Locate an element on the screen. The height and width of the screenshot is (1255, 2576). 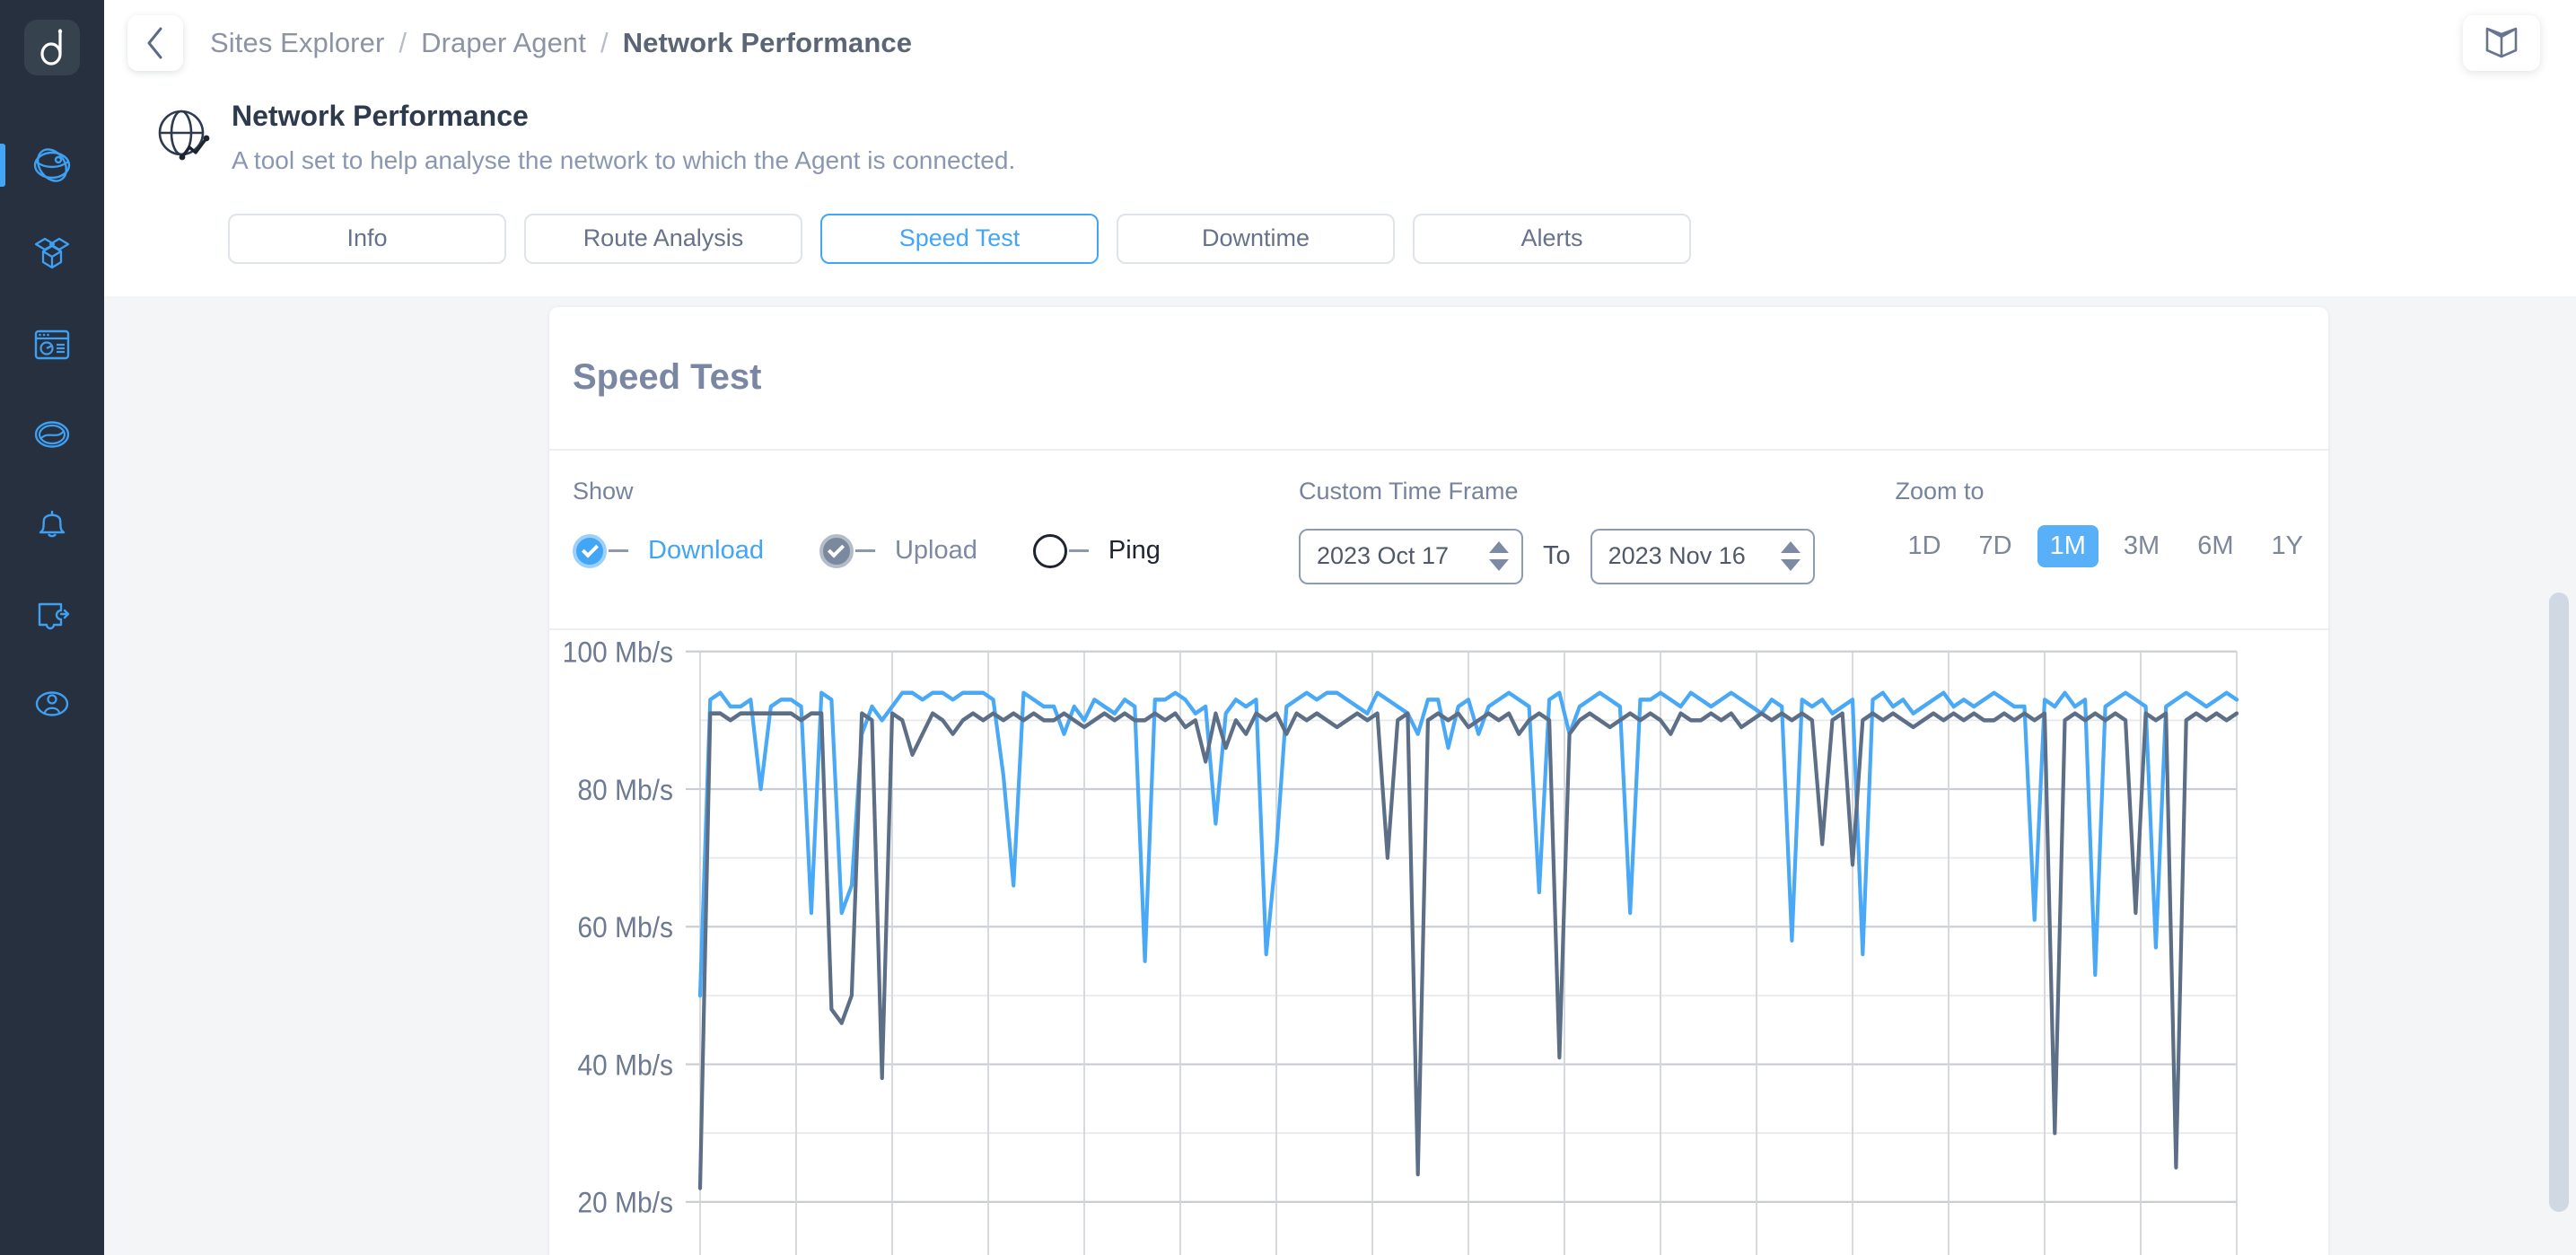
active-indicator is located at coordinates (2, 165).